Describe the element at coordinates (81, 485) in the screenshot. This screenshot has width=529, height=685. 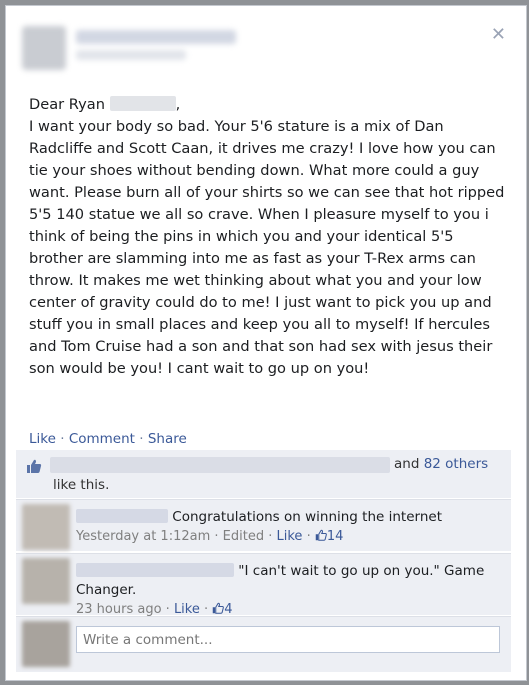
I see `likes-suffix: like this.` at that location.